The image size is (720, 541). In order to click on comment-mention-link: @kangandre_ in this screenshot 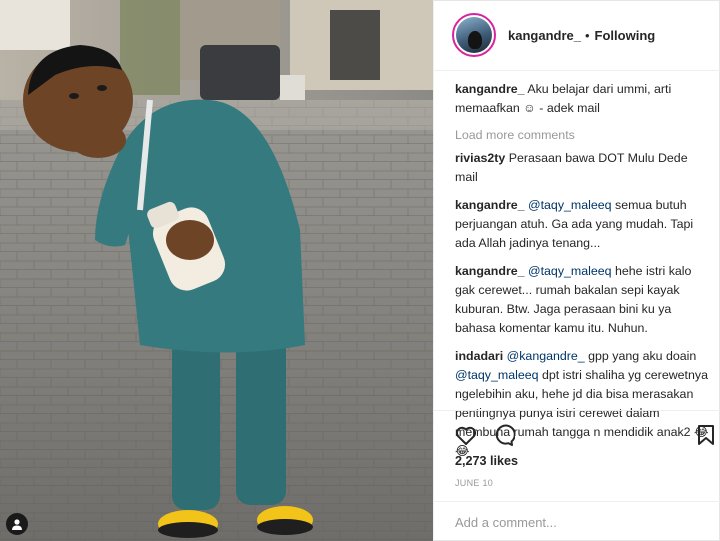, I will do `click(546, 356)`.